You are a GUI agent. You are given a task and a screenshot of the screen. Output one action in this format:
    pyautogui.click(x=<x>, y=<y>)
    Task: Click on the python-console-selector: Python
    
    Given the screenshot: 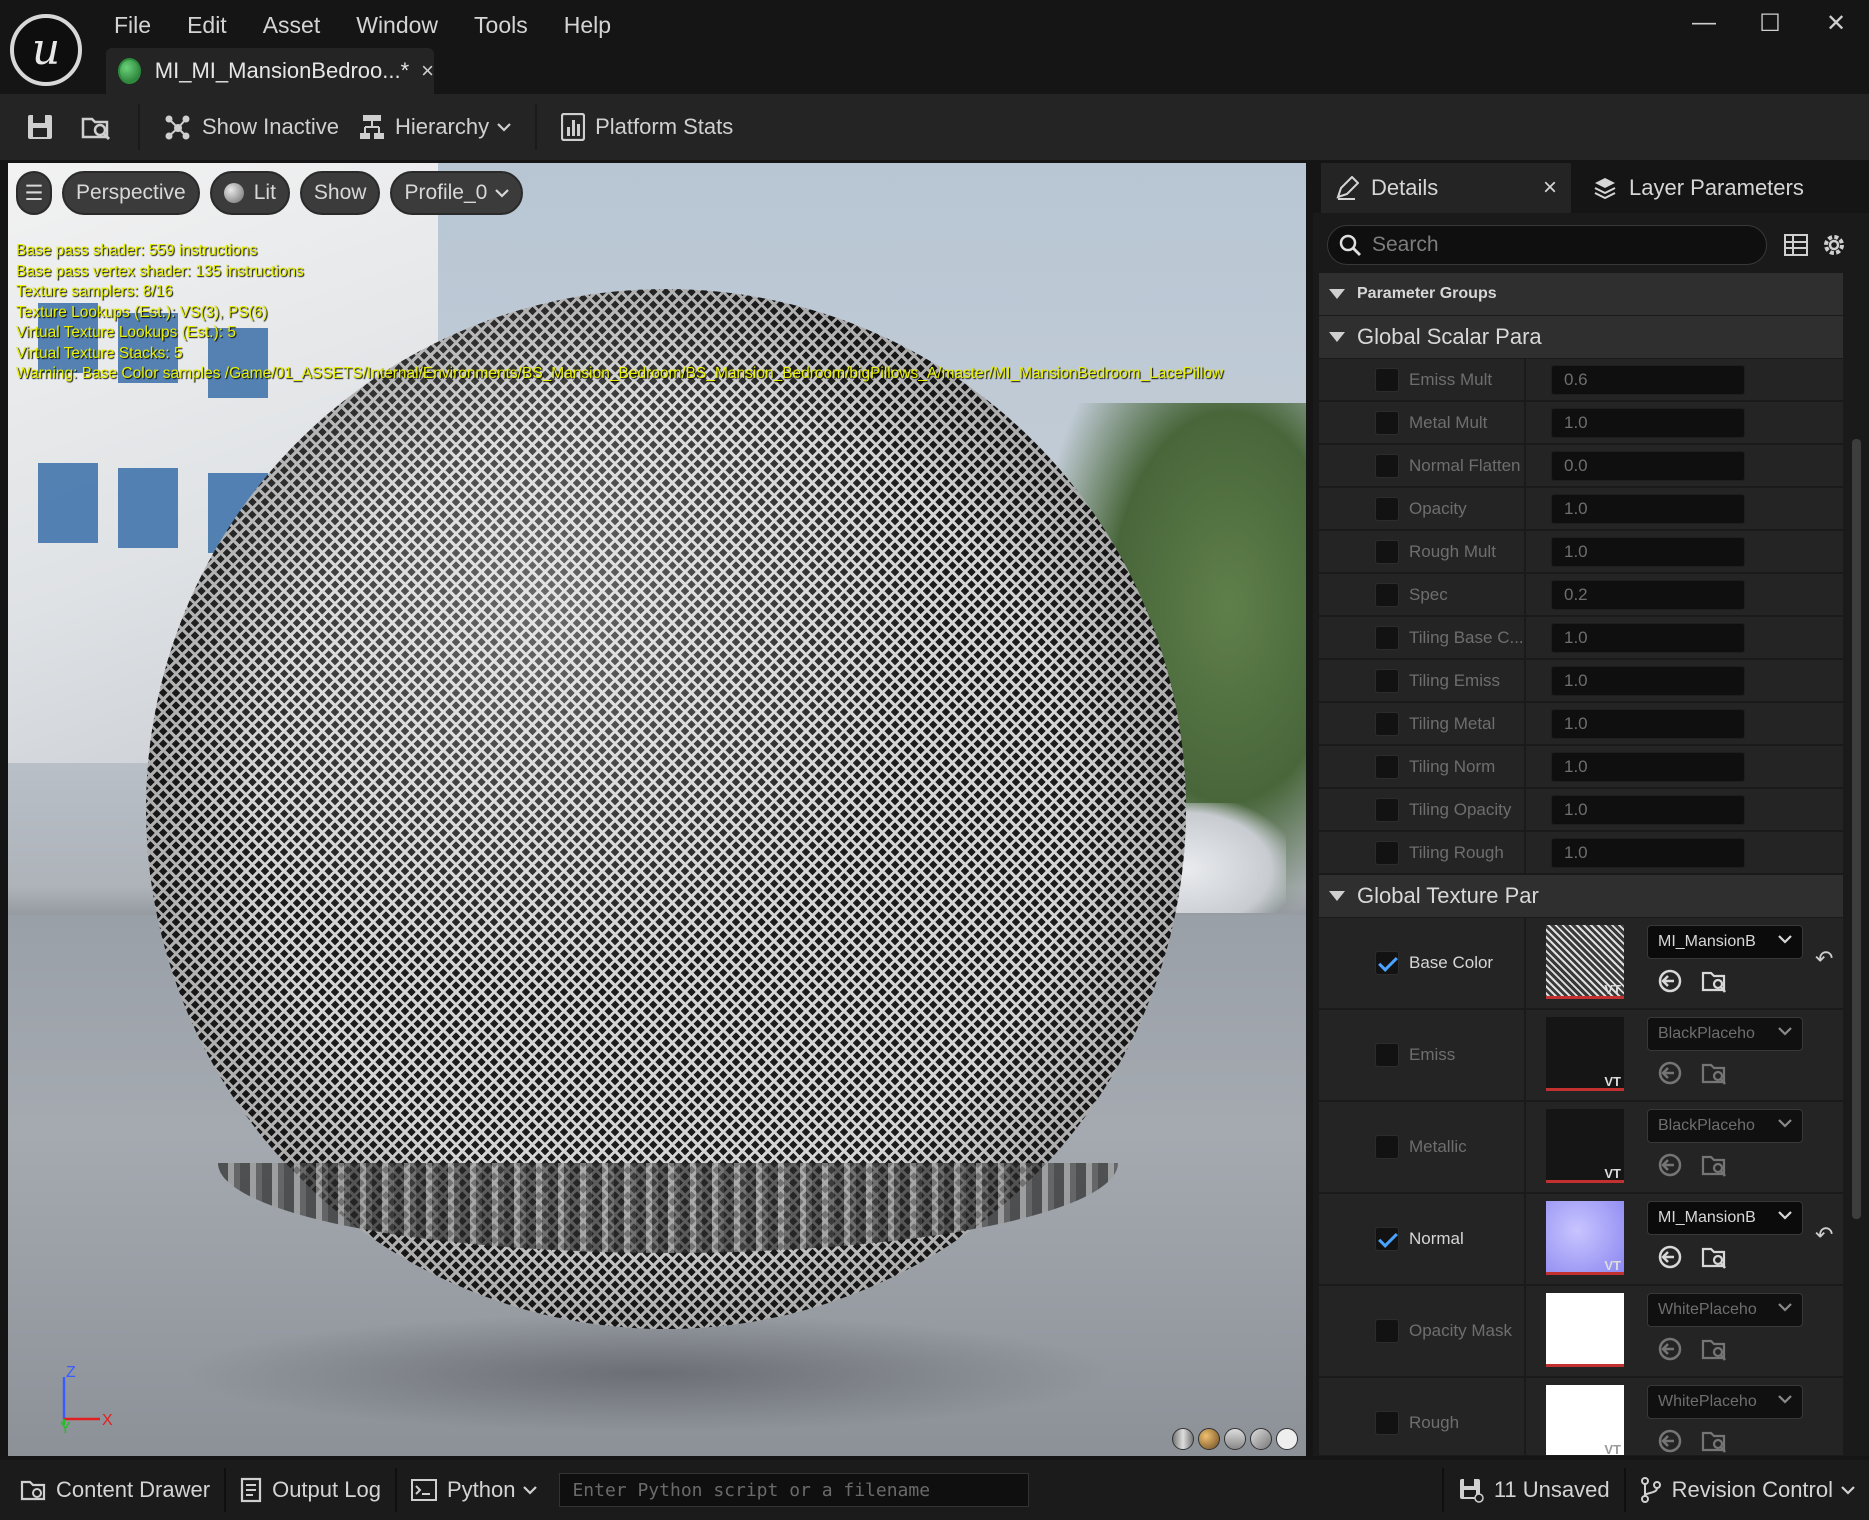 What is the action you would take?
    pyautogui.click(x=474, y=1490)
    